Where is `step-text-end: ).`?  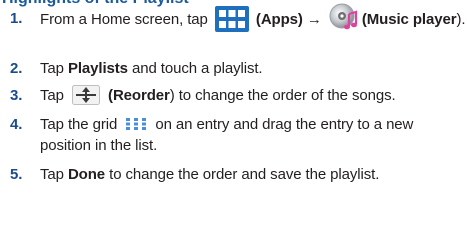 step-text-end: ). is located at coordinates (461, 19).